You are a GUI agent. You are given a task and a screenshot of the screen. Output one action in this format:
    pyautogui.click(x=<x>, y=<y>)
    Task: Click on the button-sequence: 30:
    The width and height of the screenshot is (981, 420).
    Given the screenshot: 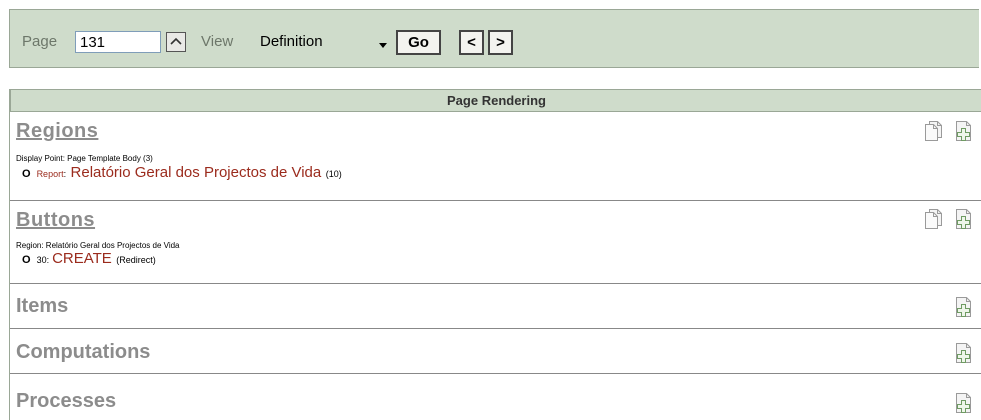 What is the action you would take?
    pyautogui.click(x=43, y=260)
    